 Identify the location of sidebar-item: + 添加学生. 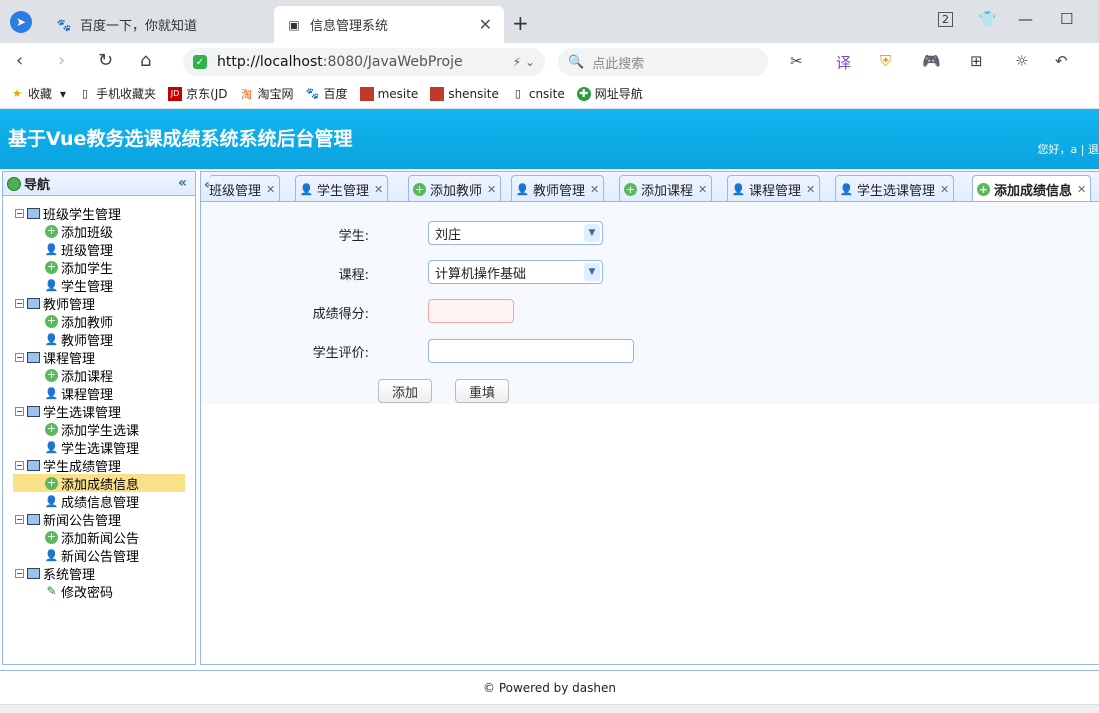
(99, 267).